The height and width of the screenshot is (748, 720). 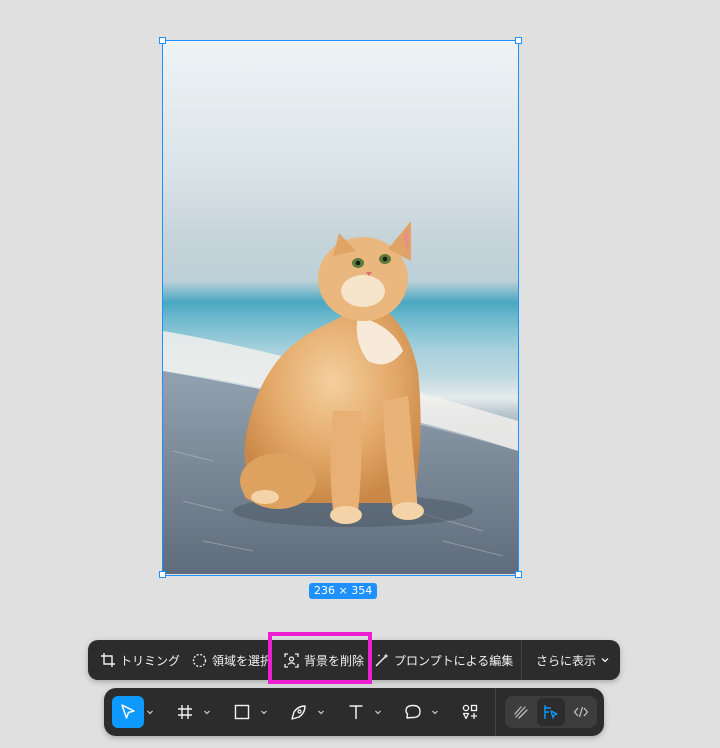 I want to click on crop-label: トリミング, so click(x=150, y=660).